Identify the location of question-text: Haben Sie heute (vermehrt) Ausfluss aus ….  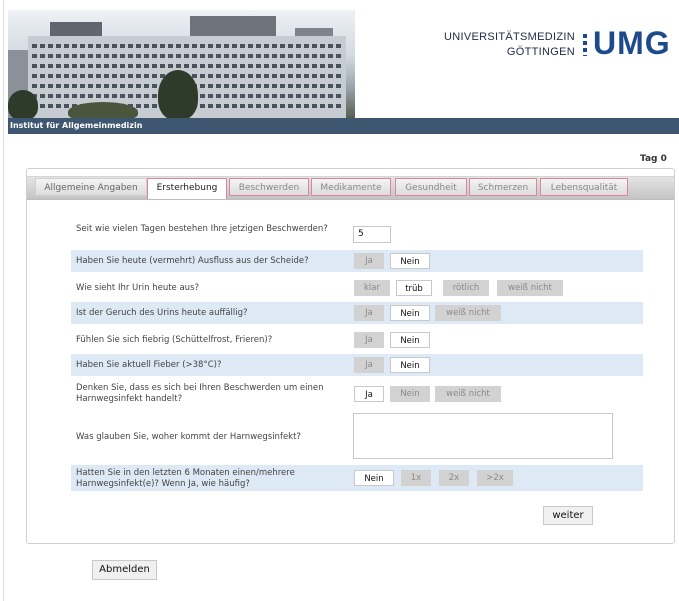
(192, 261).